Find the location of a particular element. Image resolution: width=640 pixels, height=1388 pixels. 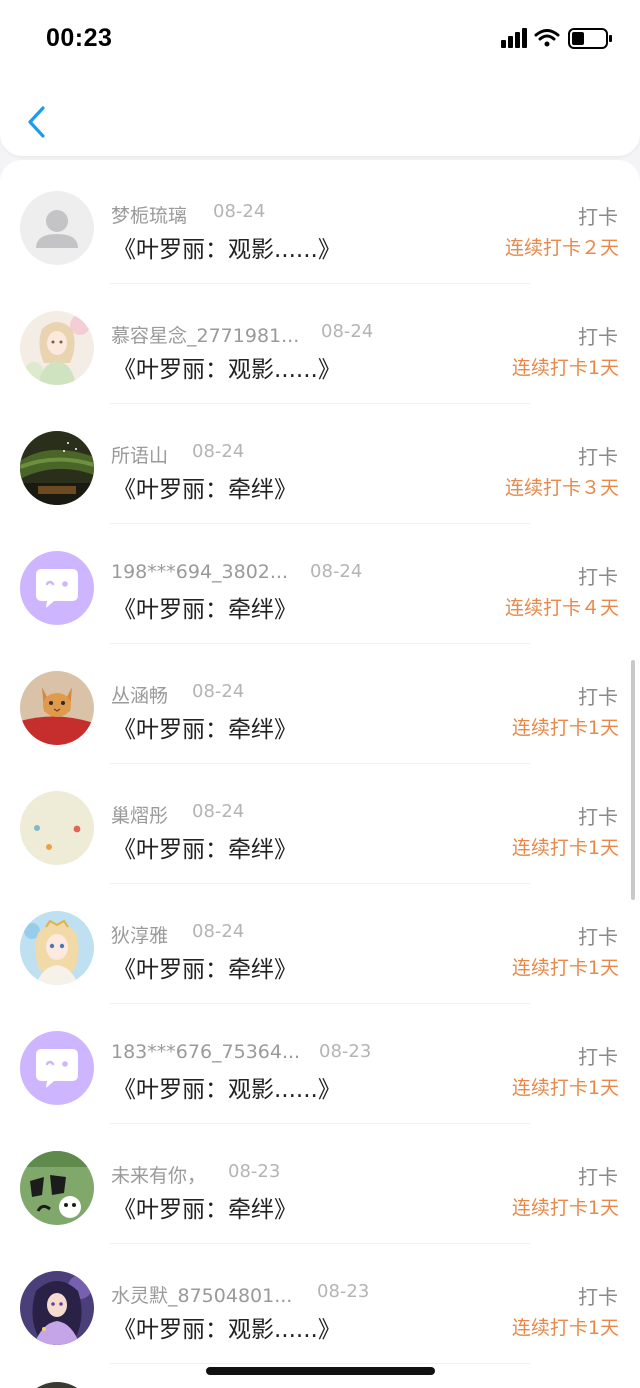

cat-avatar-icon is located at coordinates (57, 708).